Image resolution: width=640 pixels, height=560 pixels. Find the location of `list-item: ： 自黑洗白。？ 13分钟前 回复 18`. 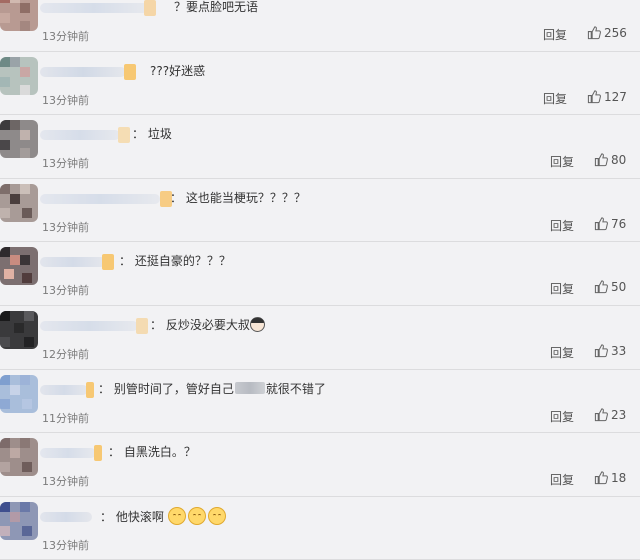

list-item: ： 自黑洗白。？ 13分钟前 回复 18 is located at coordinates (320, 465).